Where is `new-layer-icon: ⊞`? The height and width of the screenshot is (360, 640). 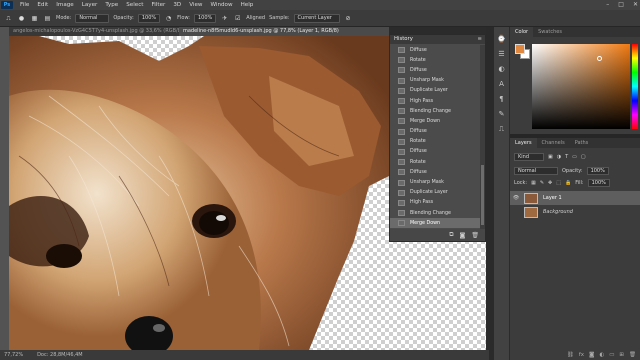 new-layer-icon: ⊞ is located at coordinates (621, 355).